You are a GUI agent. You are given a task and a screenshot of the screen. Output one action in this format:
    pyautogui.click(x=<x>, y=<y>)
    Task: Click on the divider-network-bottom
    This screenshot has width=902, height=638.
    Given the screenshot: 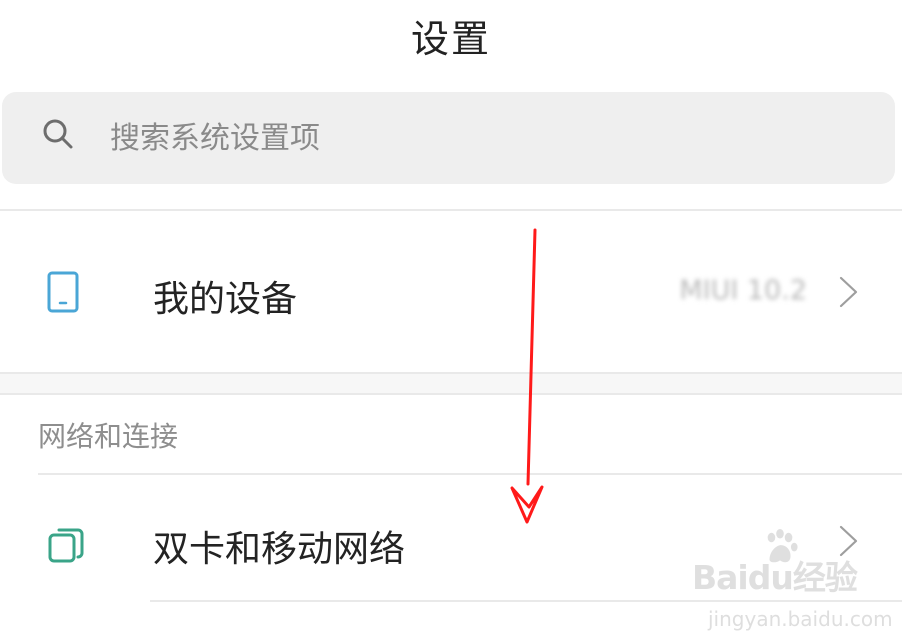 What is the action you would take?
    pyautogui.click(x=526, y=601)
    